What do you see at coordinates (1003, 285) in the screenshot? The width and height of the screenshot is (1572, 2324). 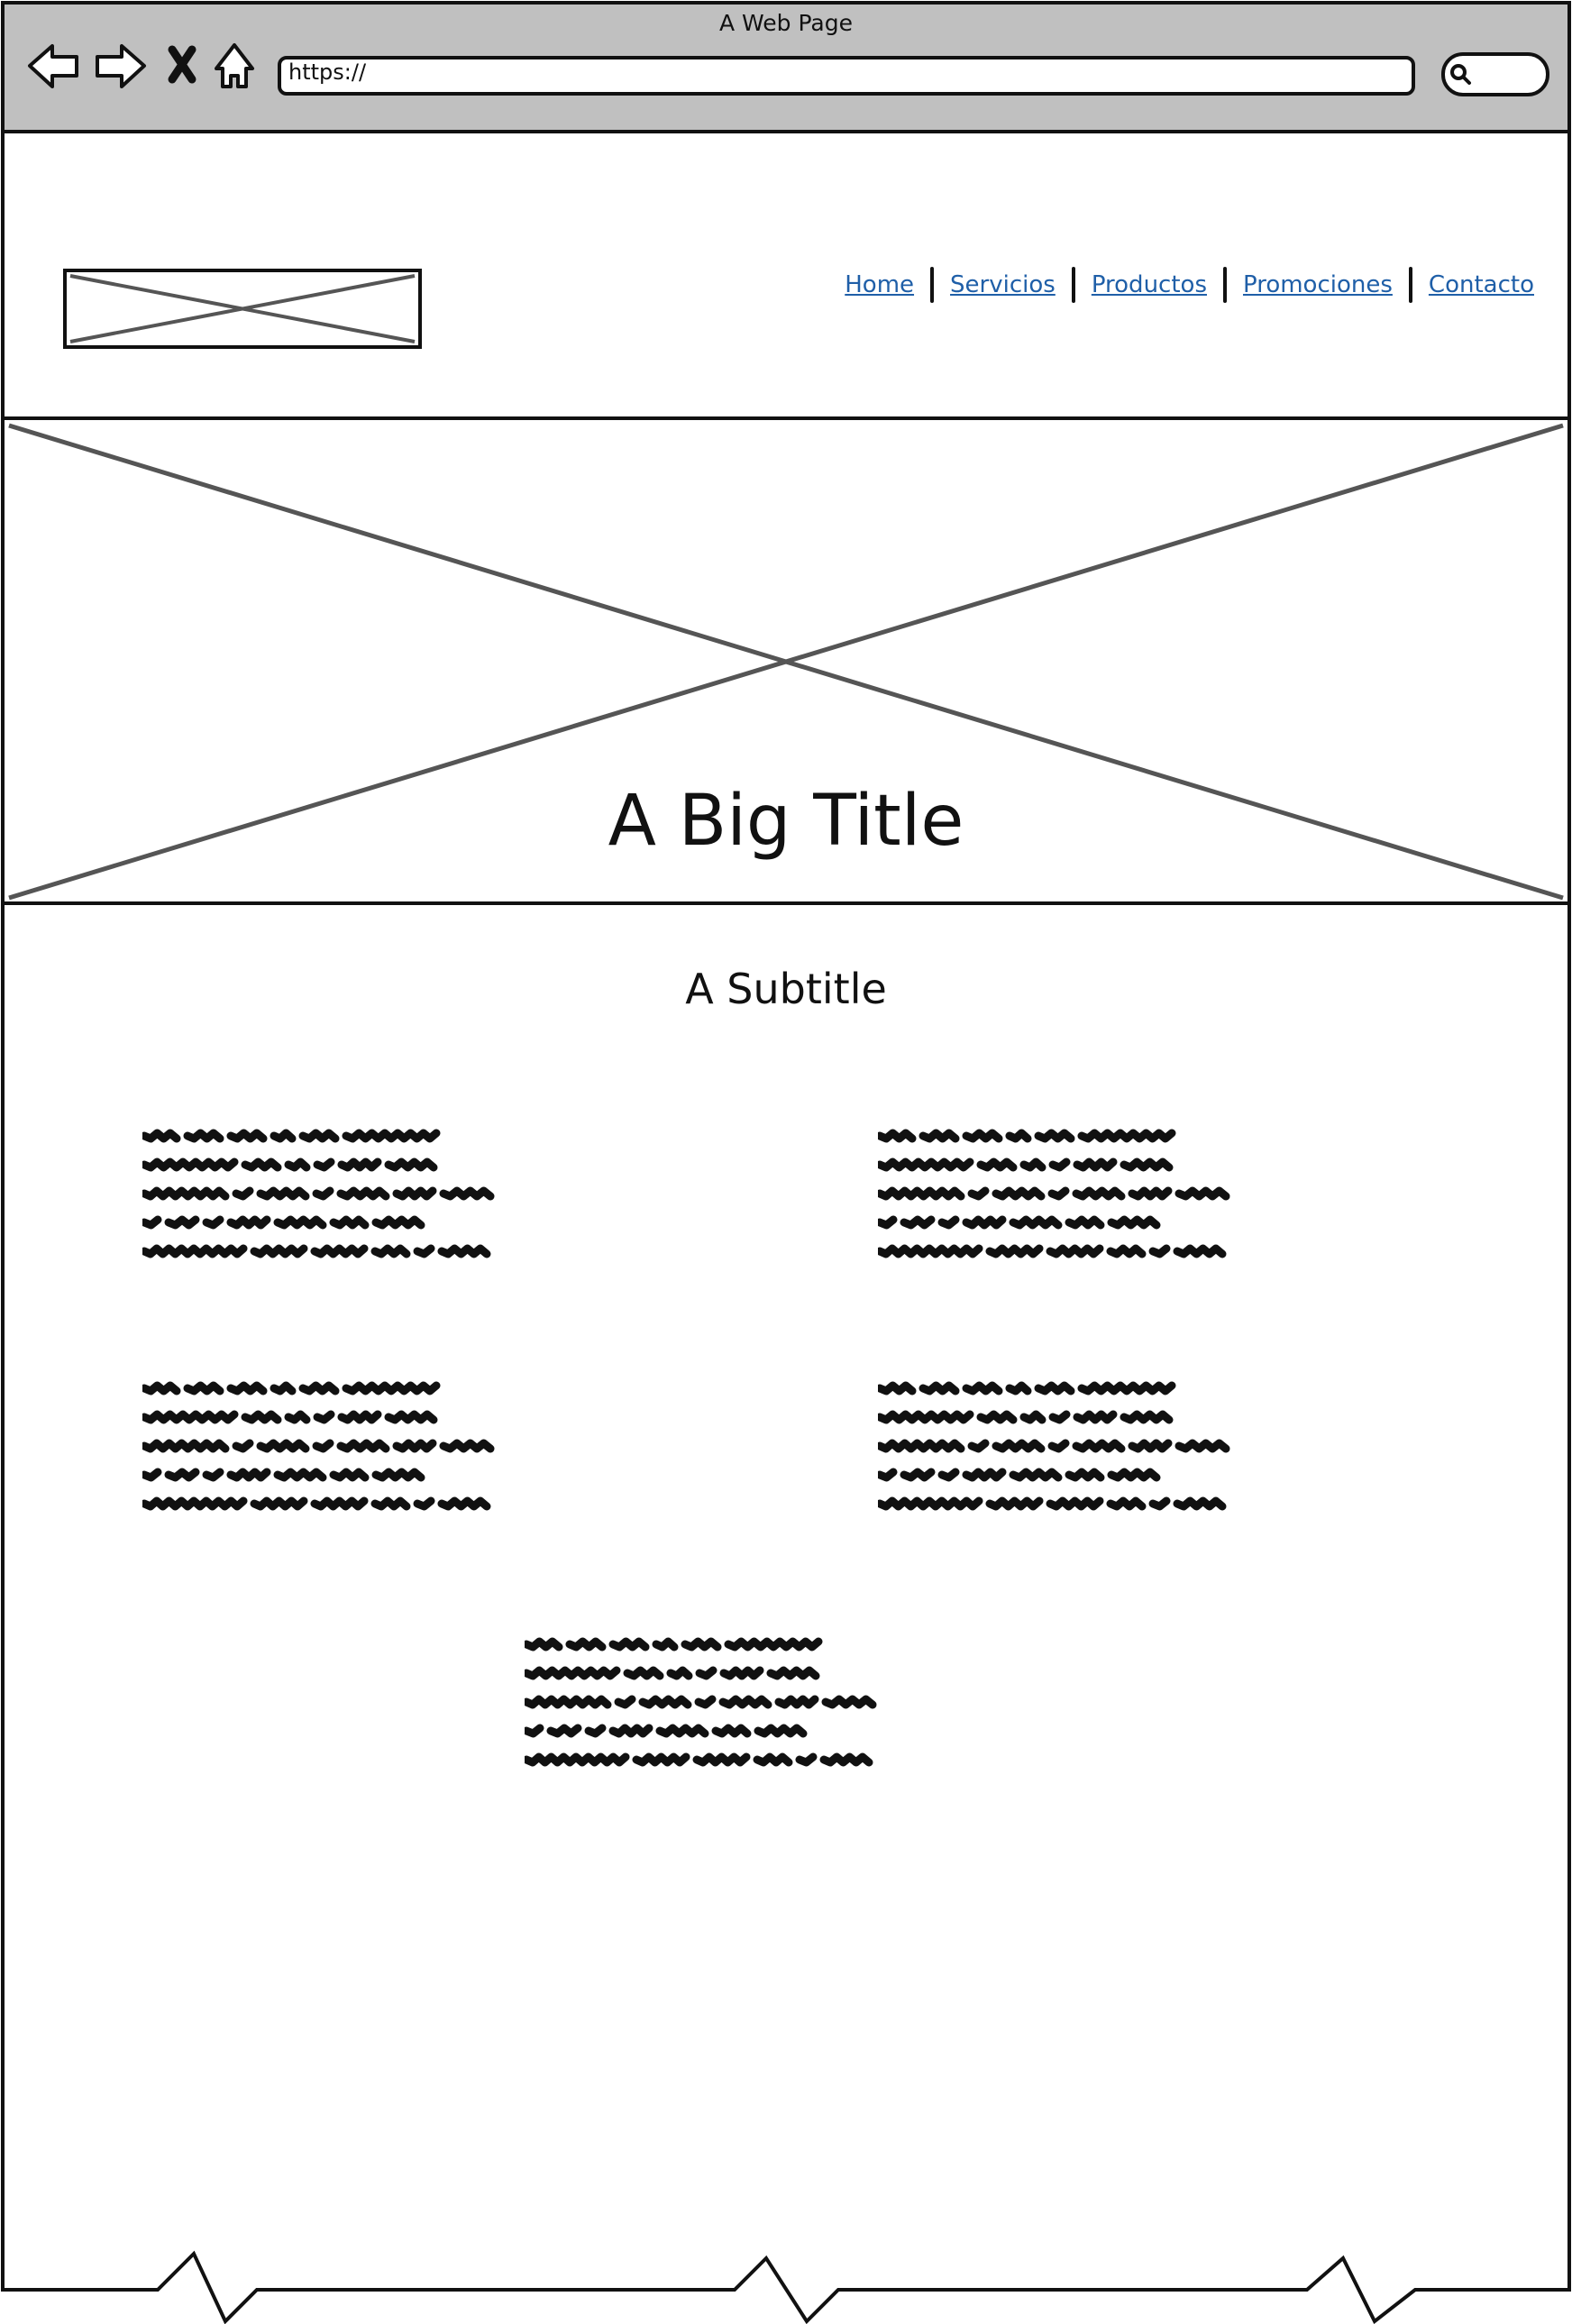 I see `nav-link-servicios: Servicios` at bounding box center [1003, 285].